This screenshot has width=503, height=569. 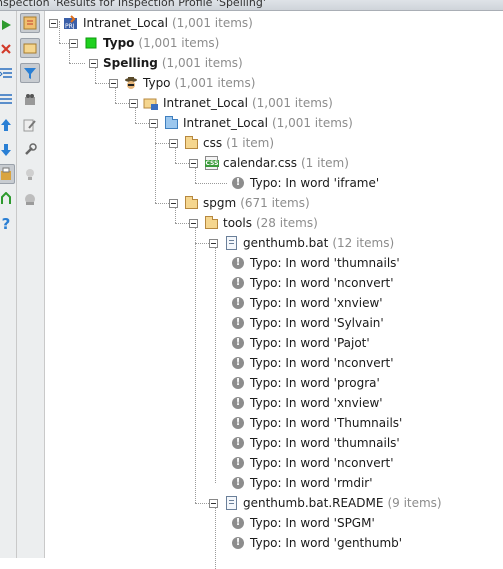 I want to click on down-icon, so click(x=7, y=150).